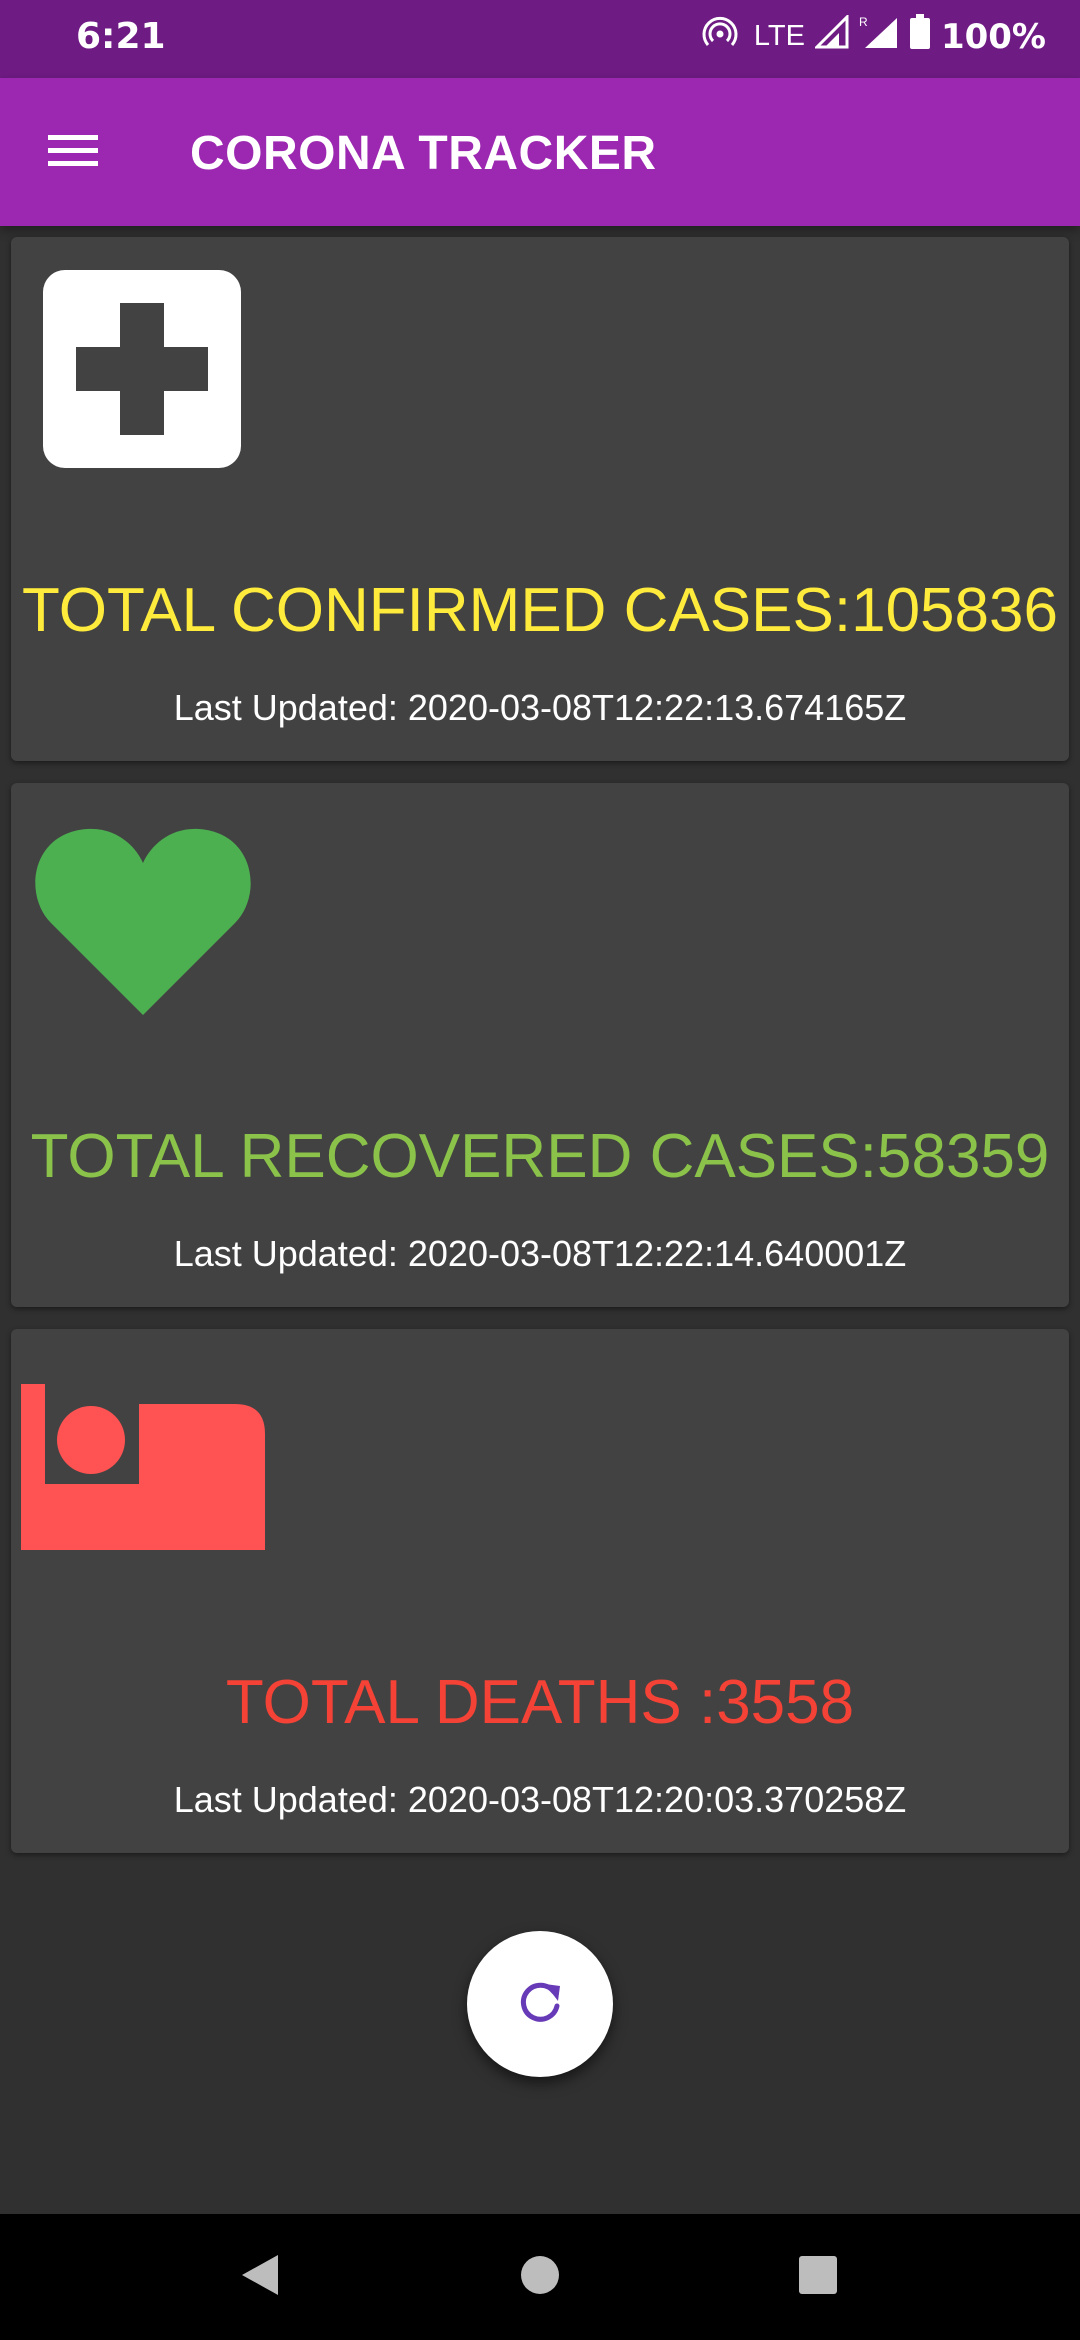  I want to click on status-time: 6:21, so click(121, 36).